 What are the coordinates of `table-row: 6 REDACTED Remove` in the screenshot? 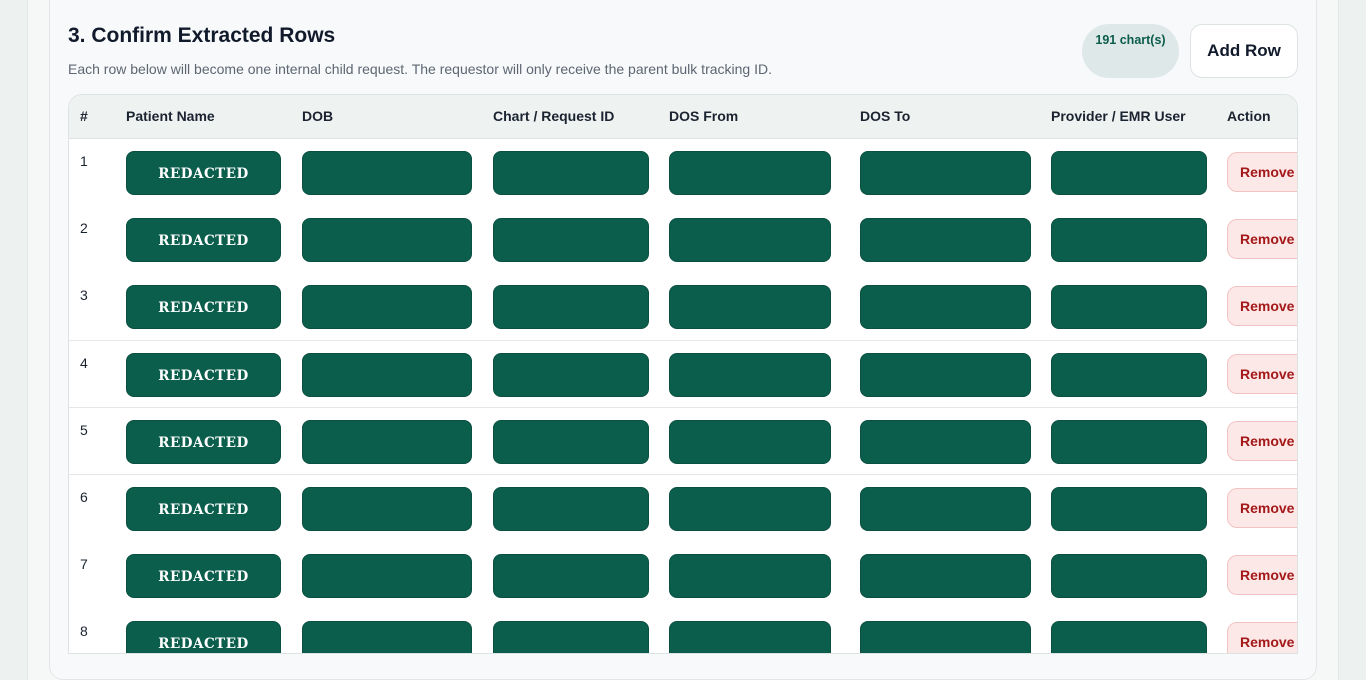 It's located at (683, 509).